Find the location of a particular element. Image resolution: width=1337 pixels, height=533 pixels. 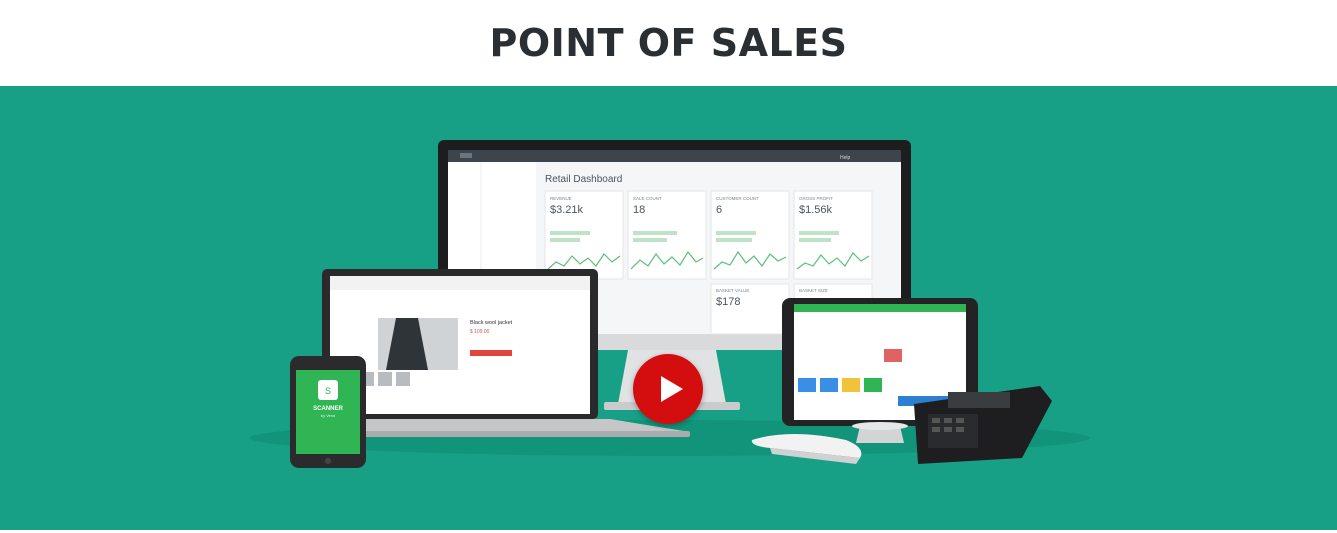

svg-text: $1.56k is located at coordinates (816, 210).